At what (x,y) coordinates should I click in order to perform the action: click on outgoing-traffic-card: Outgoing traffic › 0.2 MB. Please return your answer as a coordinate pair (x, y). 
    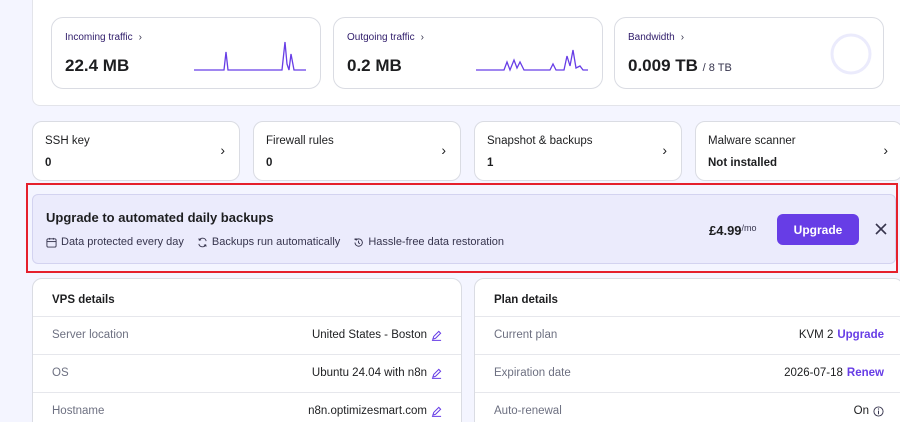
    Looking at the image, I should click on (468, 53).